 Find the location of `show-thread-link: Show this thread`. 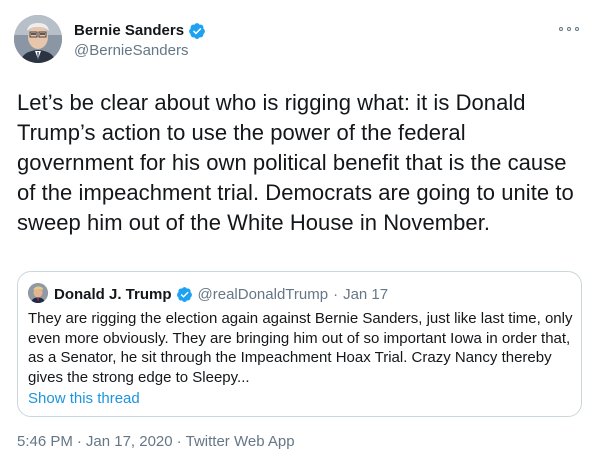

show-thread-link: Show this thread is located at coordinates (84, 399).